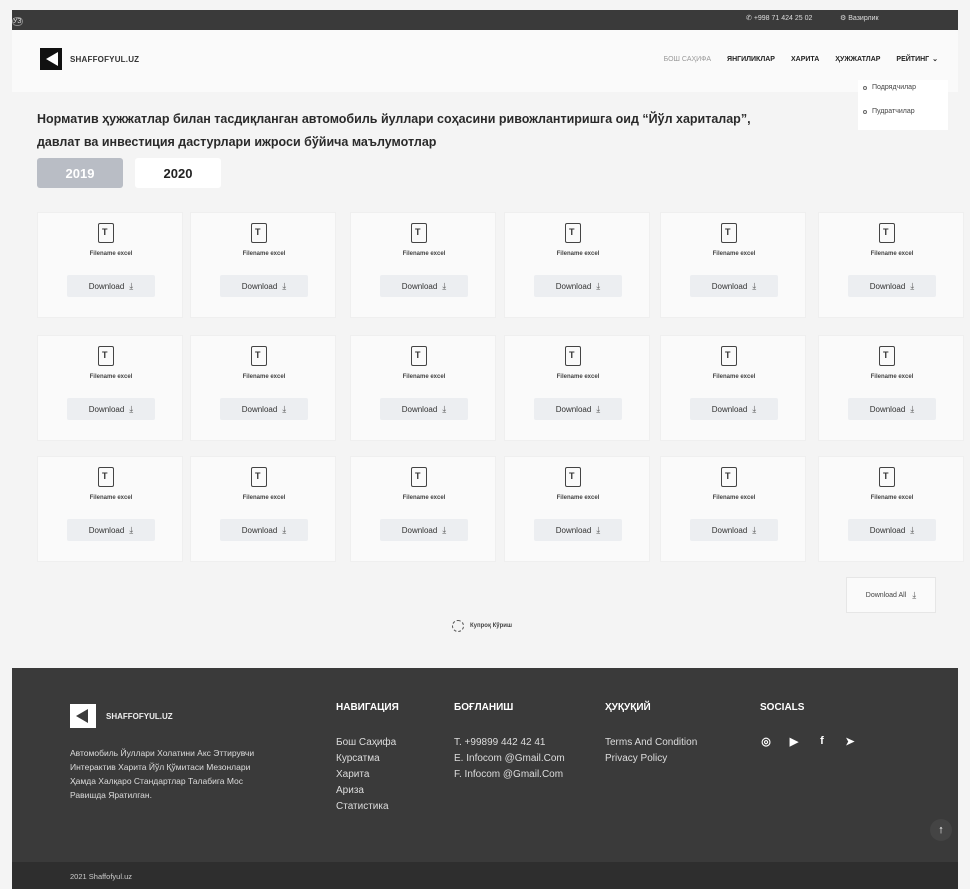 The width and height of the screenshot is (970, 889). What do you see at coordinates (651, 759) in the screenshot?
I see `footer-link-privacy: Privacy Policy` at bounding box center [651, 759].